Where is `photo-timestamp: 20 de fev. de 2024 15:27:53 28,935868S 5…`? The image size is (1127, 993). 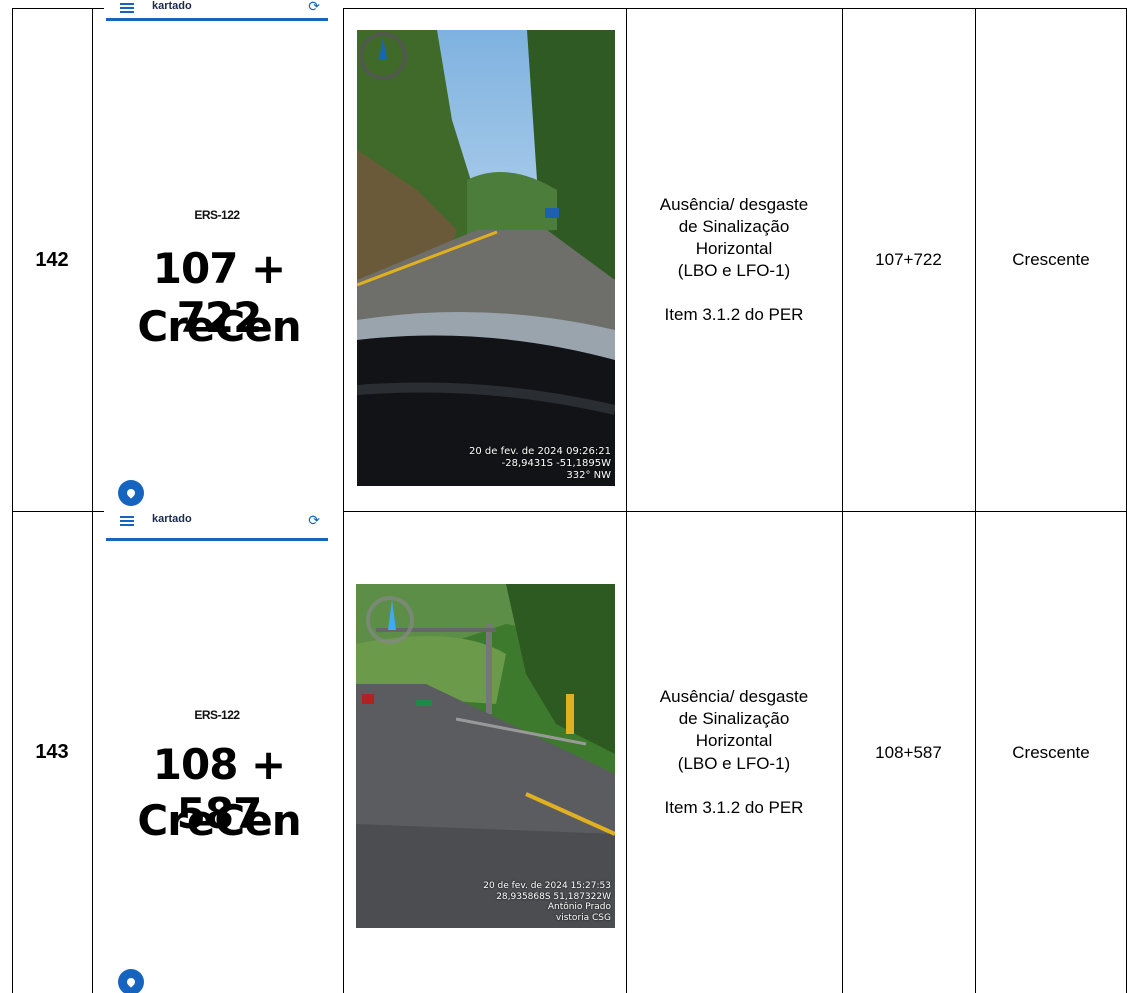
photo-timestamp: 20 de fev. de 2024 15:27:53 28,935868S 5… is located at coordinates (547, 902).